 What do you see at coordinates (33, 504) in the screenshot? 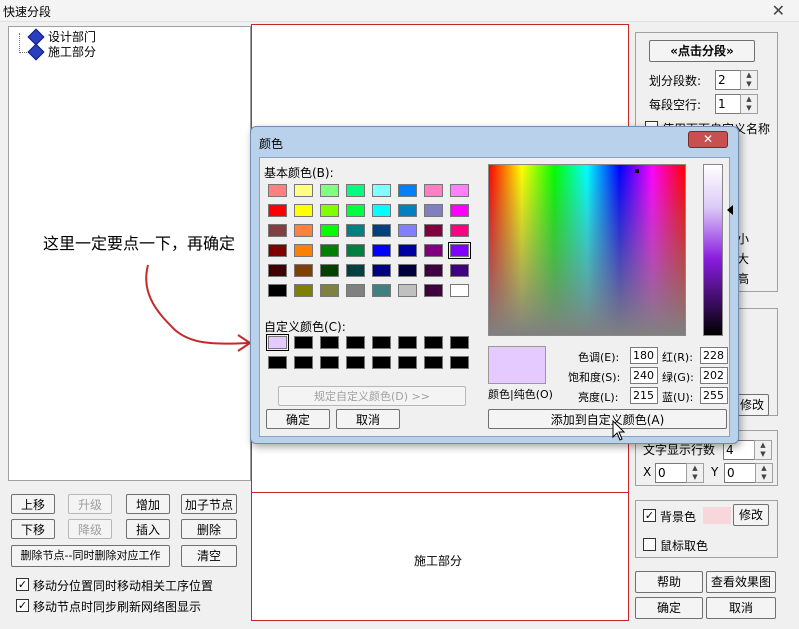
I see `move-up-button: 上移` at bounding box center [33, 504].